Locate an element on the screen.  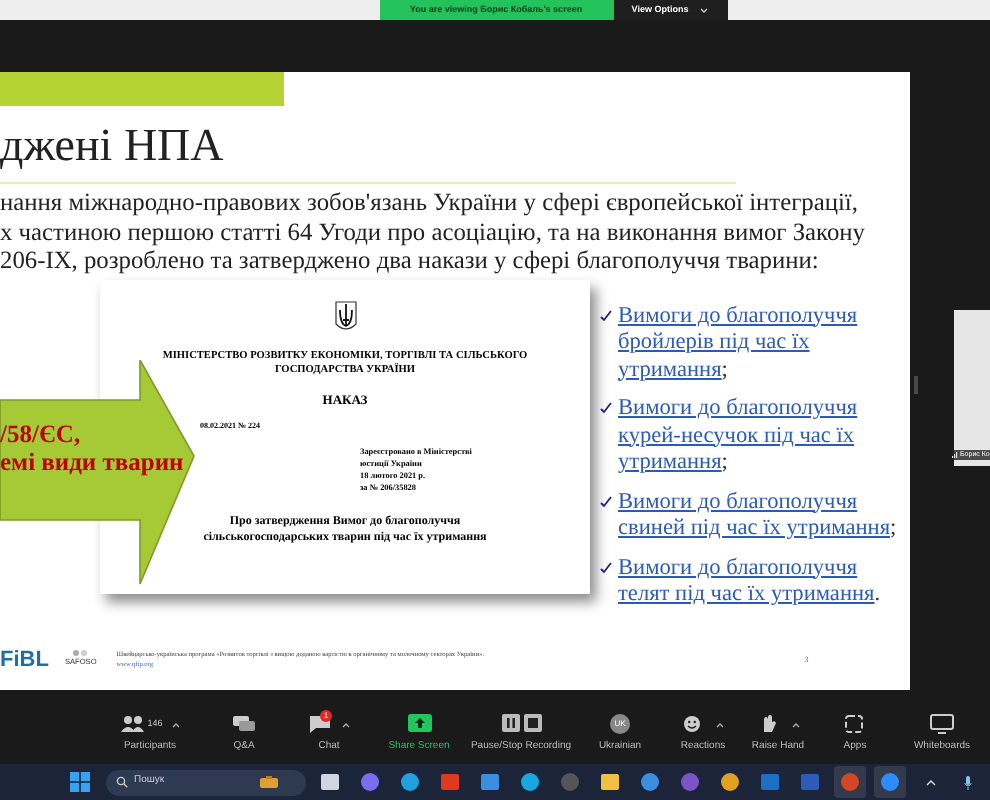
coat-of-arms-icon is located at coordinates (345, 316).